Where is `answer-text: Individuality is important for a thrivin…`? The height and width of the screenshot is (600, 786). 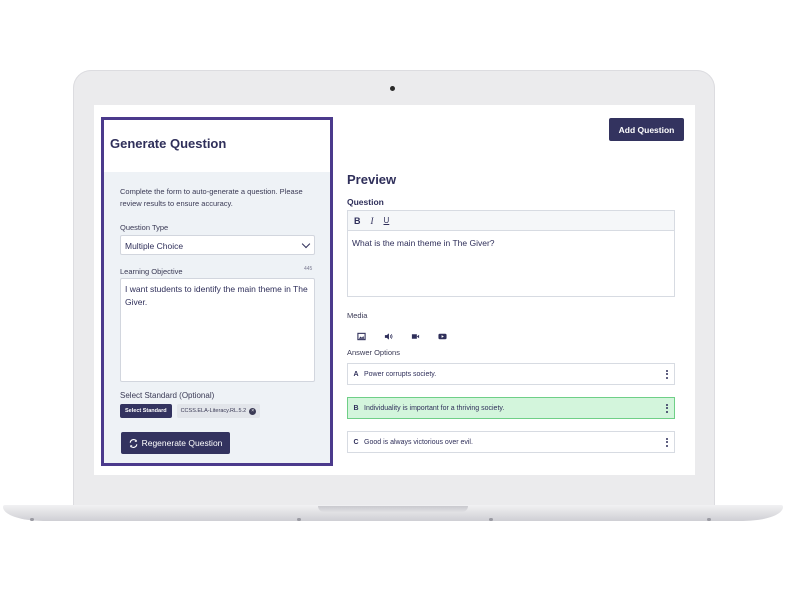 answer-text: Individuality is important for a thrivin… is located at coordinates (434, 408).